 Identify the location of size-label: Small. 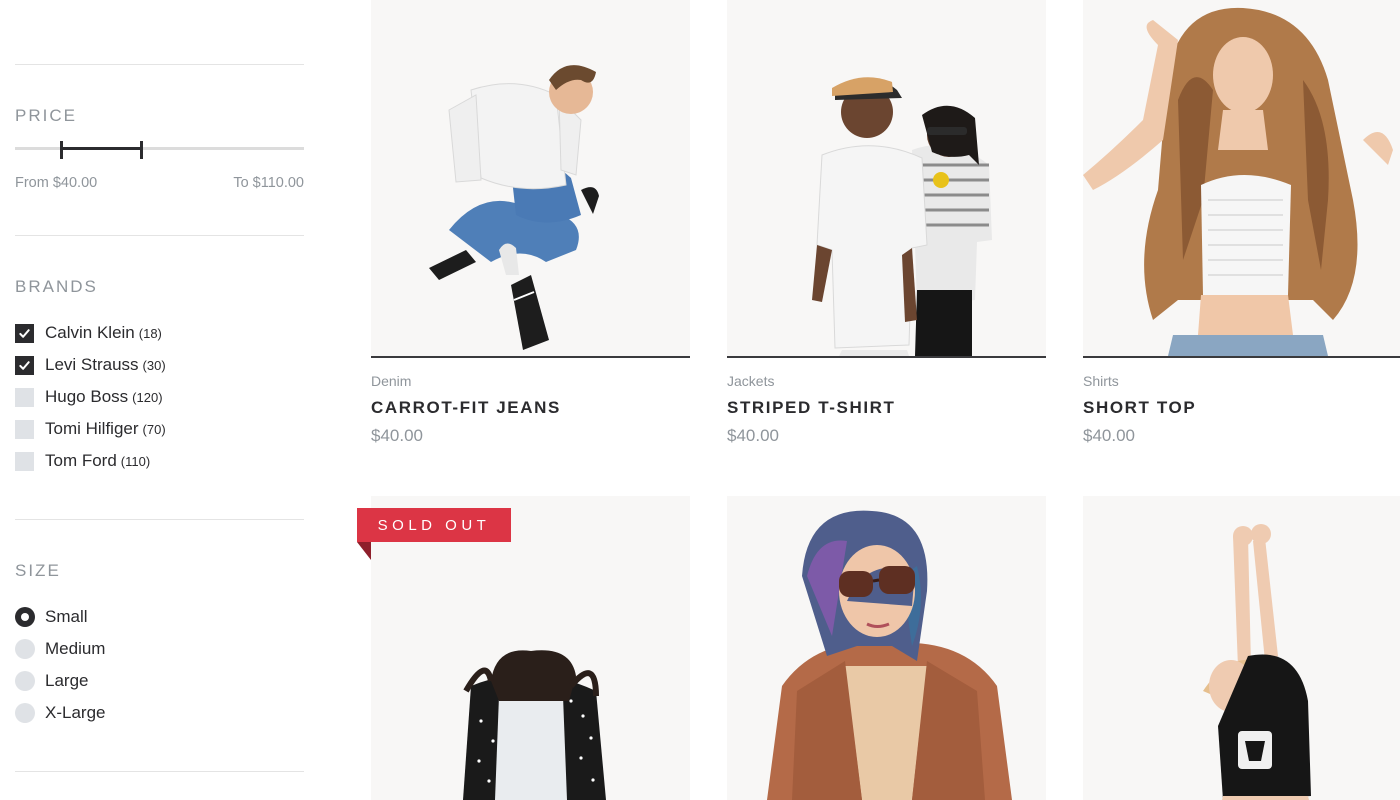
(66, 616).